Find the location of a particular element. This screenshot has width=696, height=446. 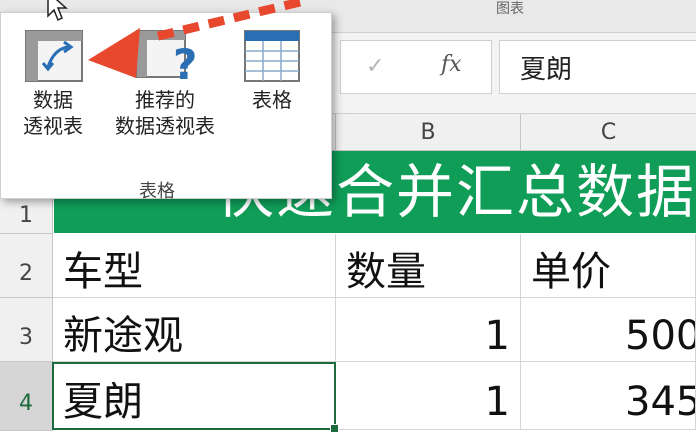

mouse-cursor-icon is located at coordinates (57, 11).